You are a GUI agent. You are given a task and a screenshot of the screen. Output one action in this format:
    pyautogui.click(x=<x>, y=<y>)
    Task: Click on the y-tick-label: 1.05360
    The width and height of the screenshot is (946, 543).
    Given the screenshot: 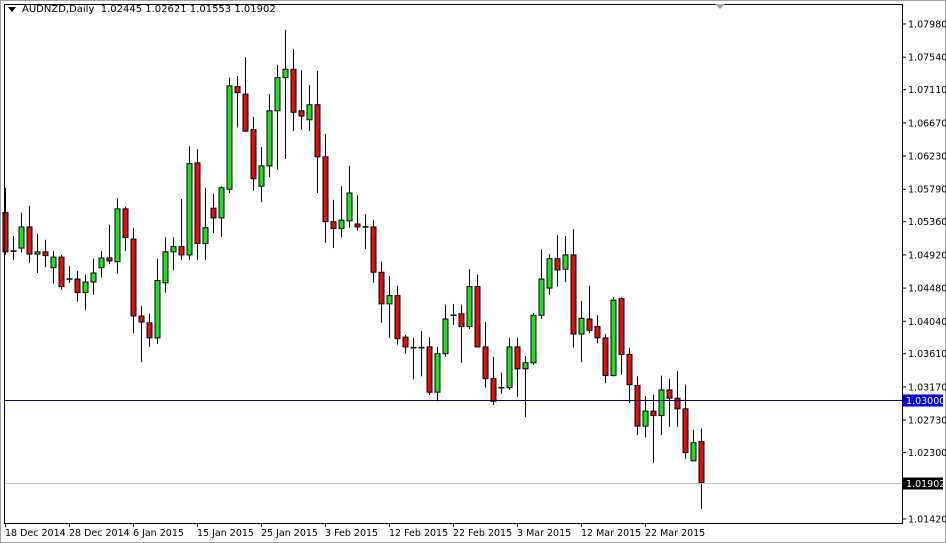 What is the action you would take?
    pyautogui.click(x=927, y=222)
    